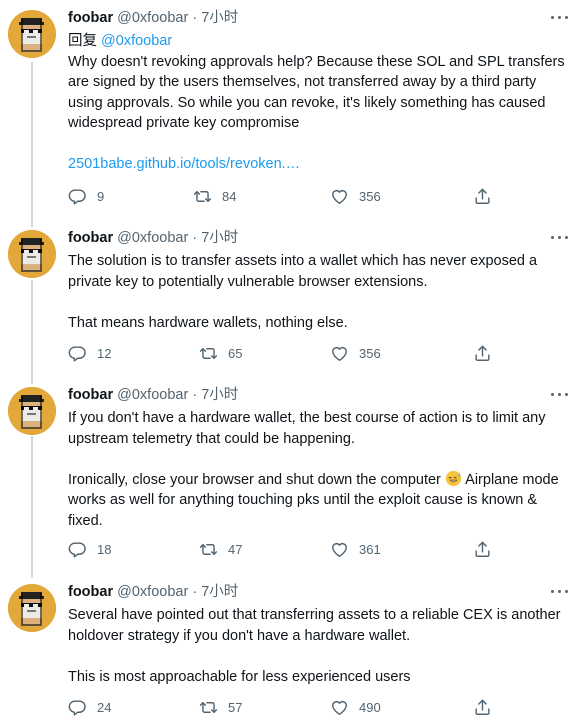  Describe the element at coordinates (104, 353) in the screenshot. I see `reply-count: 12` at that location.